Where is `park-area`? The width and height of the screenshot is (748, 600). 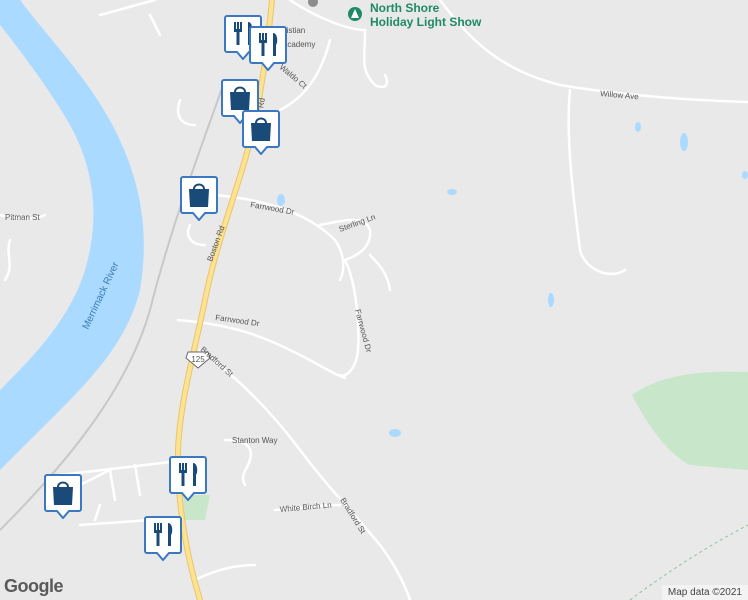 park-area is located at coordinates (690, 420).